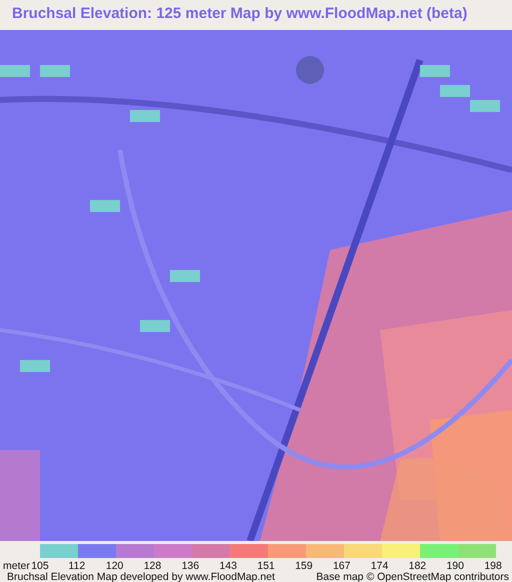 Image resolution: width=512 pixels, height=582 pixels. I want to click on legend-label: 105, so click(40, 566).